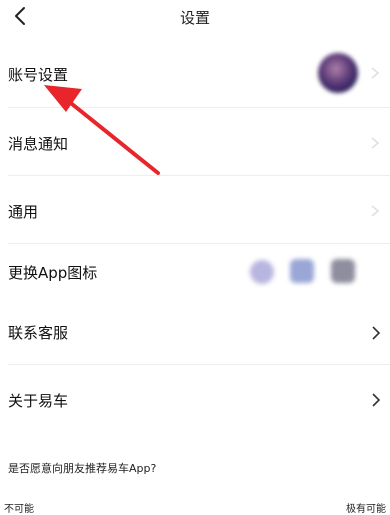 The height and width of the screenshot is (515, 390). Describe the element at coordinates (102, 130) in the screenshot. I see `annotation-arrow` at that location.